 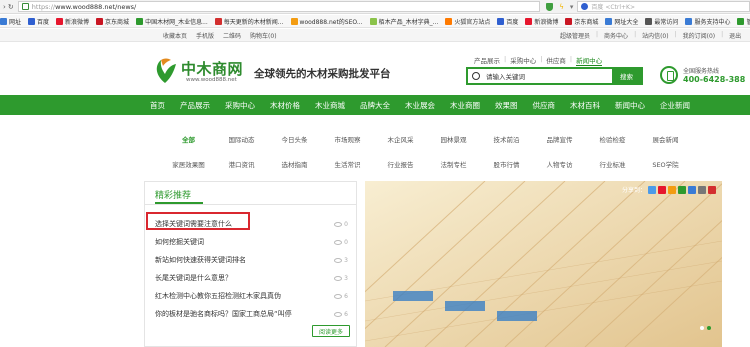 What do you see at coordinates (630, 105) in the screenshot?
I see `main-nav-item: 新闻中心` at bounding box center [630, 105].